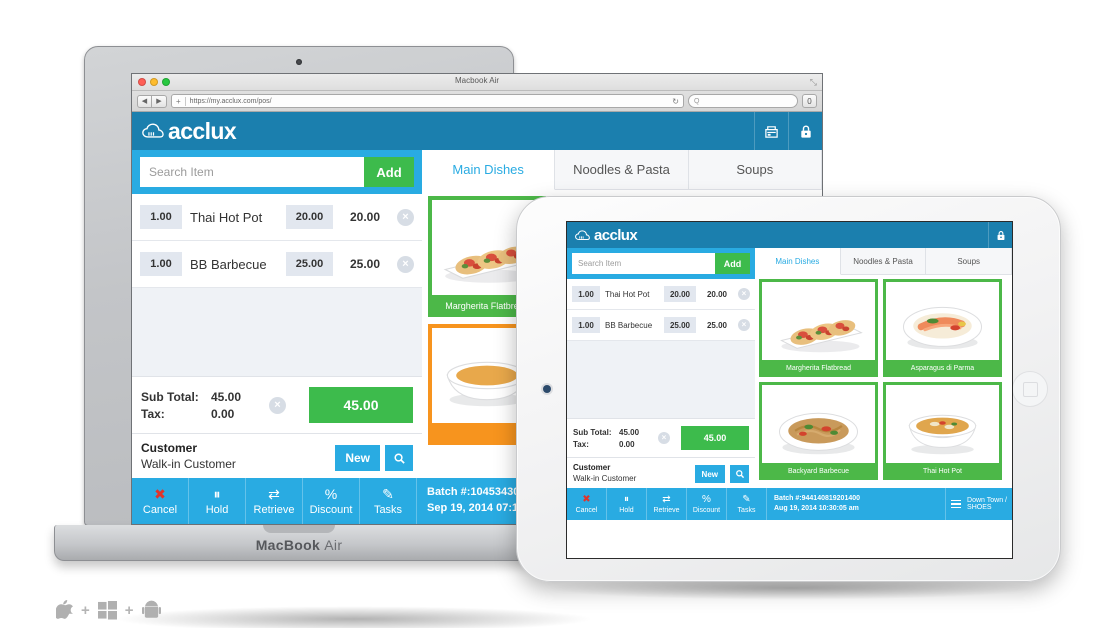 Image resolution: width=1093 pixels, height=628 pixels. Describe the element at coordinates (818, 321) in the screenshot. I see `product-image` at that location.